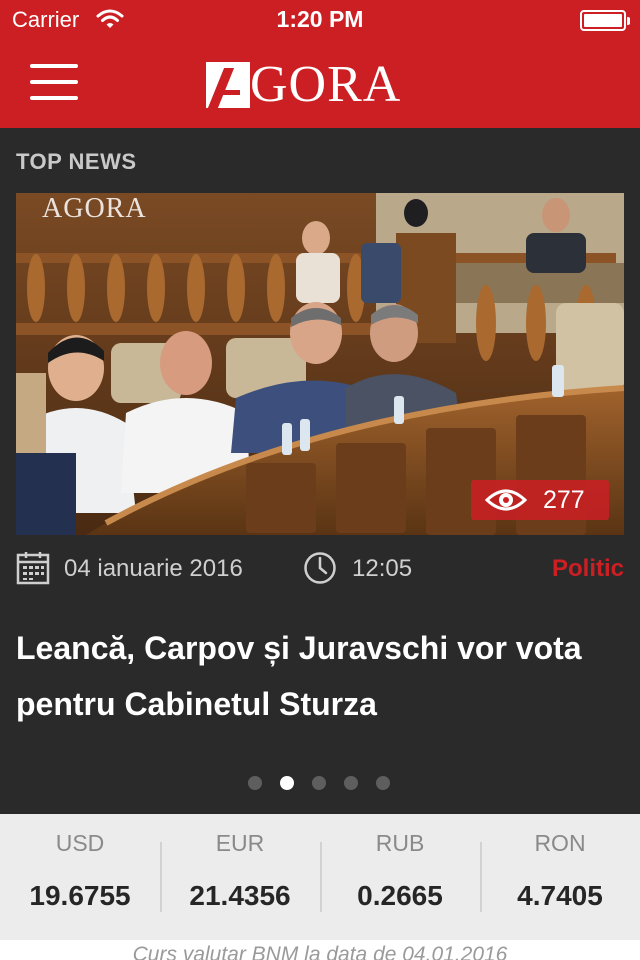  What do you see at coordinates (560, 843) in the screenshot?
I see `currency-code: RON` at bounding box center [560, 843].